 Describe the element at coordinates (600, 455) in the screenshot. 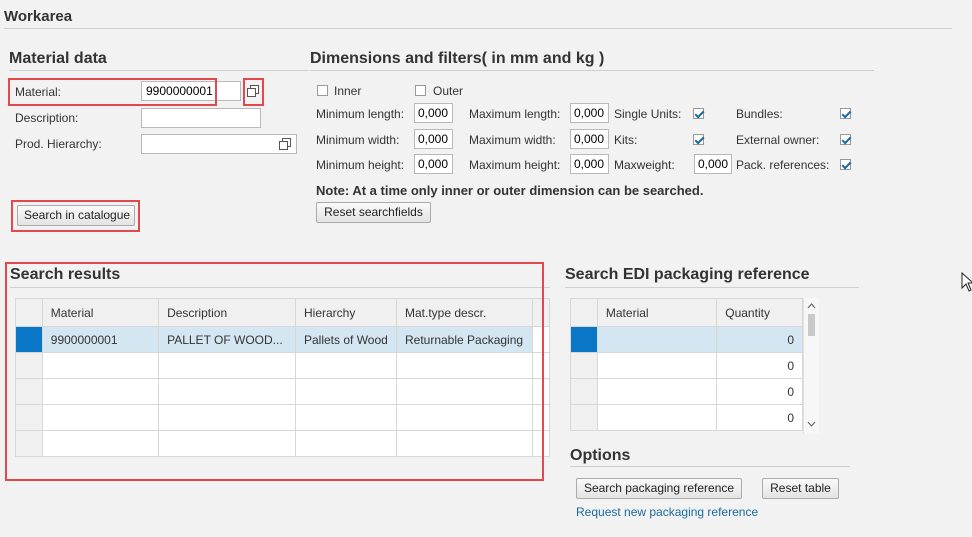

I see `options-title: Options` at that location.